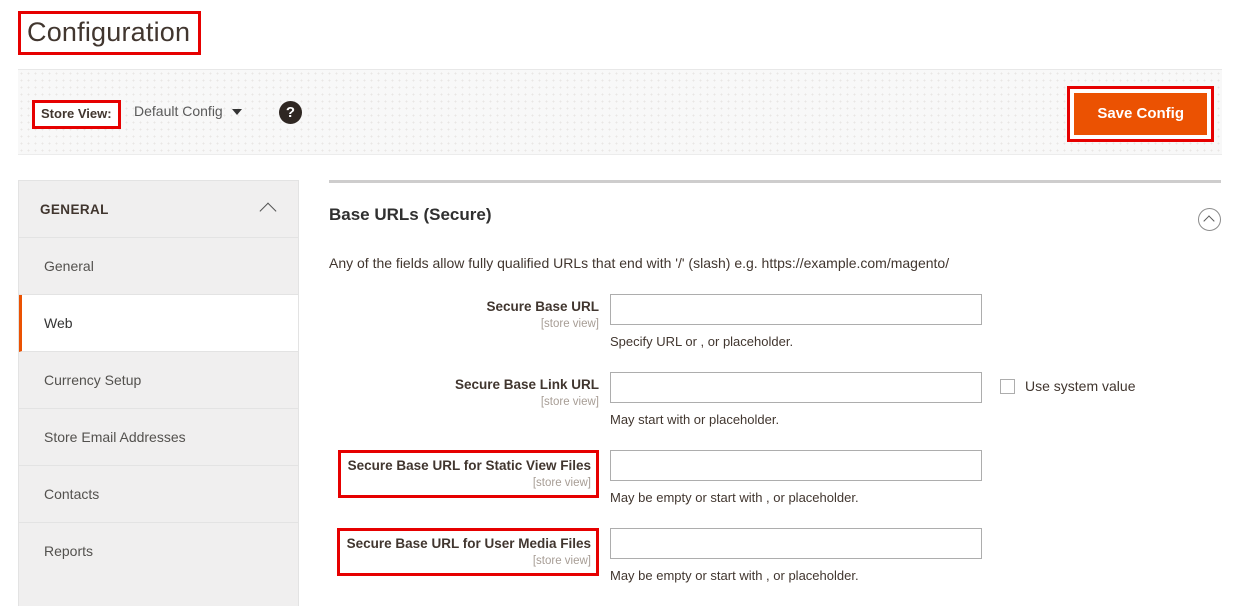  Describe the element at coordinates (93, 380) in the screenshot. I see `sidebar-item-label: Currency Setup` at that location.